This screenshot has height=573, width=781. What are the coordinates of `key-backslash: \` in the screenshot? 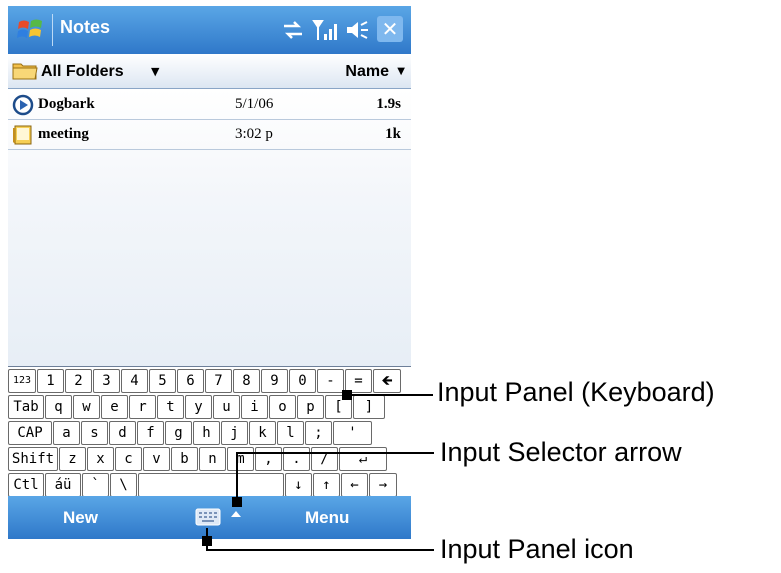 It's located at (123, 485).